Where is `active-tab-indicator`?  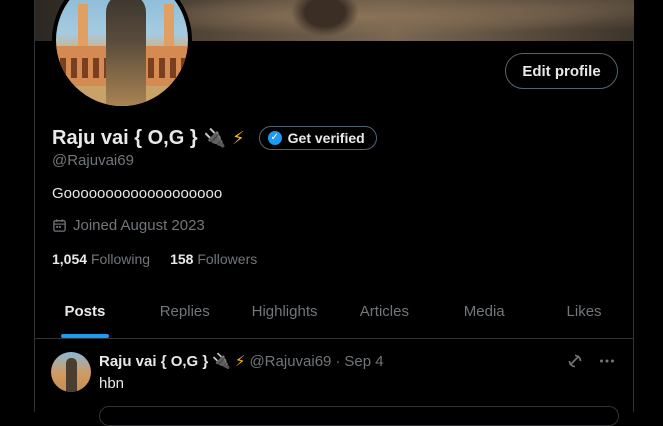
active-tab-indicator is located at coordinates (84, 336).